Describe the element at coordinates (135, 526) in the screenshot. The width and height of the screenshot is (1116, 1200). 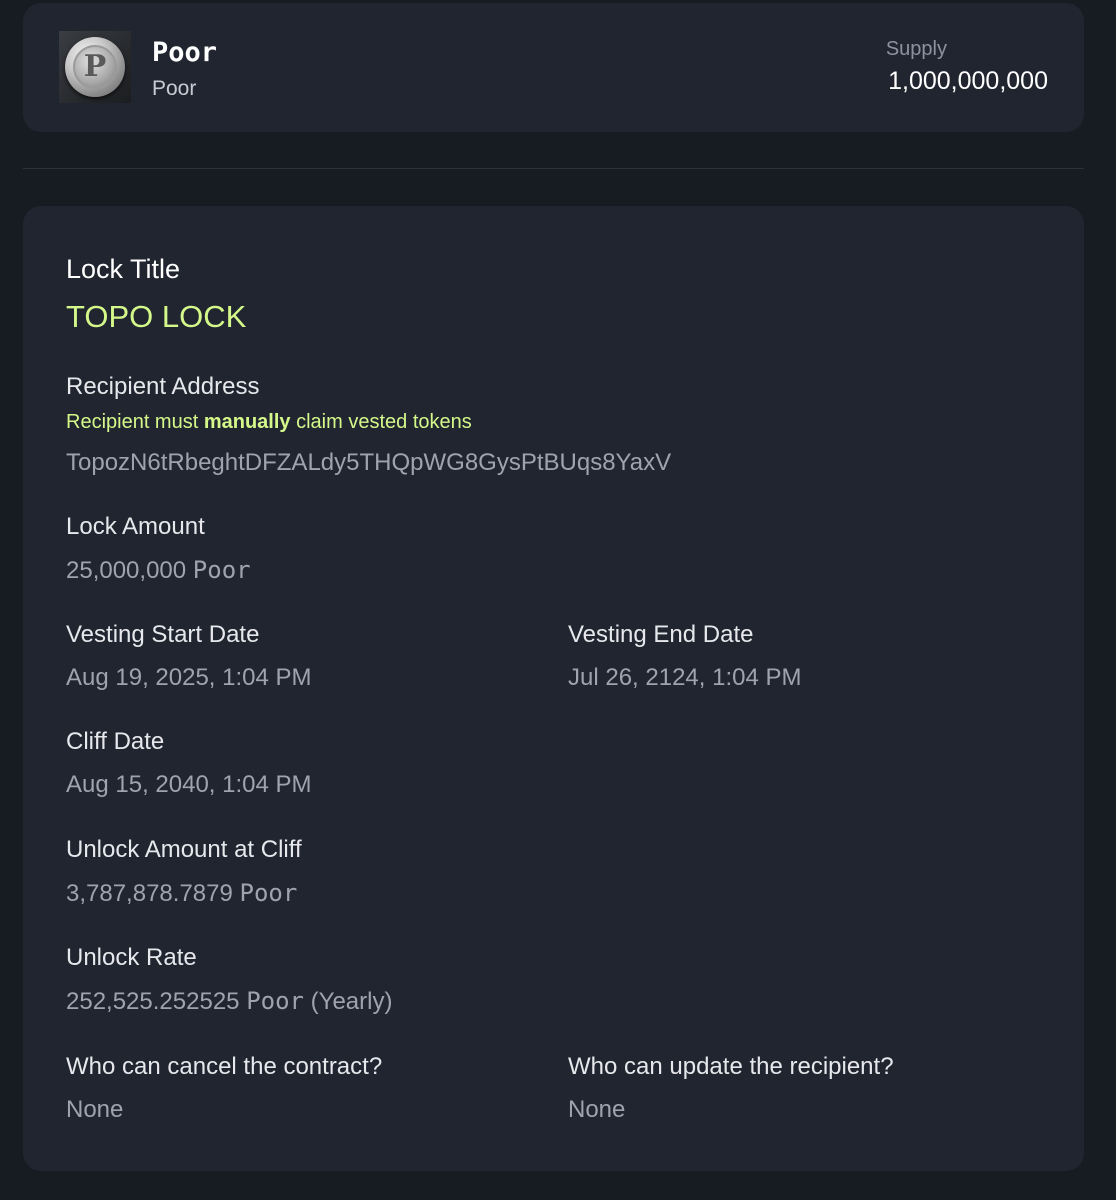
I see `lock-amount-label: Lock Amount` at that location.